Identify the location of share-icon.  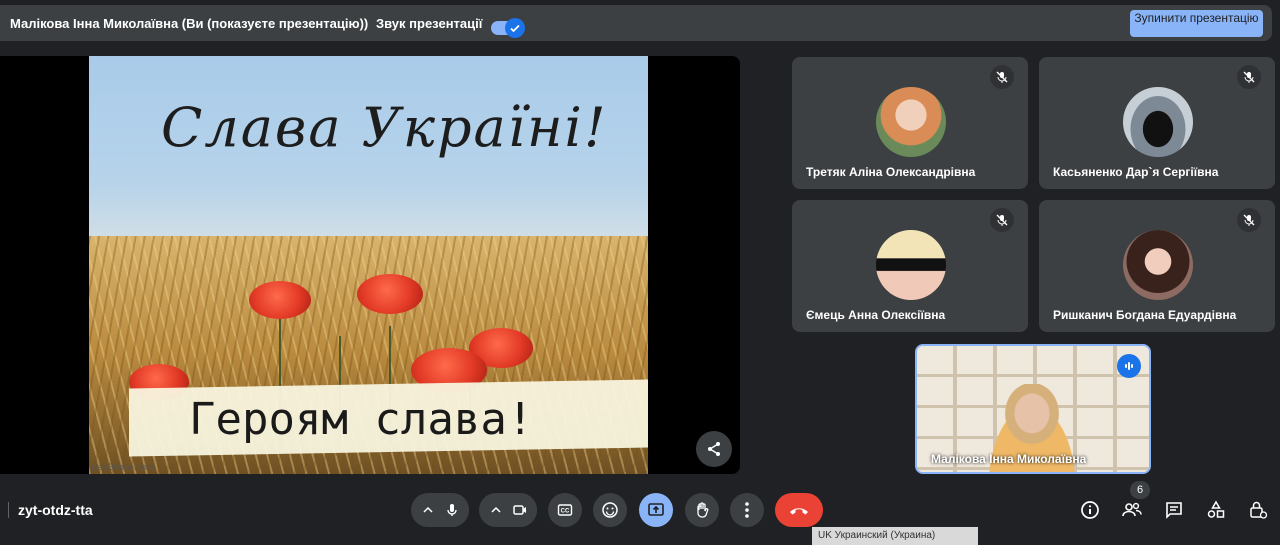
(714, 449).